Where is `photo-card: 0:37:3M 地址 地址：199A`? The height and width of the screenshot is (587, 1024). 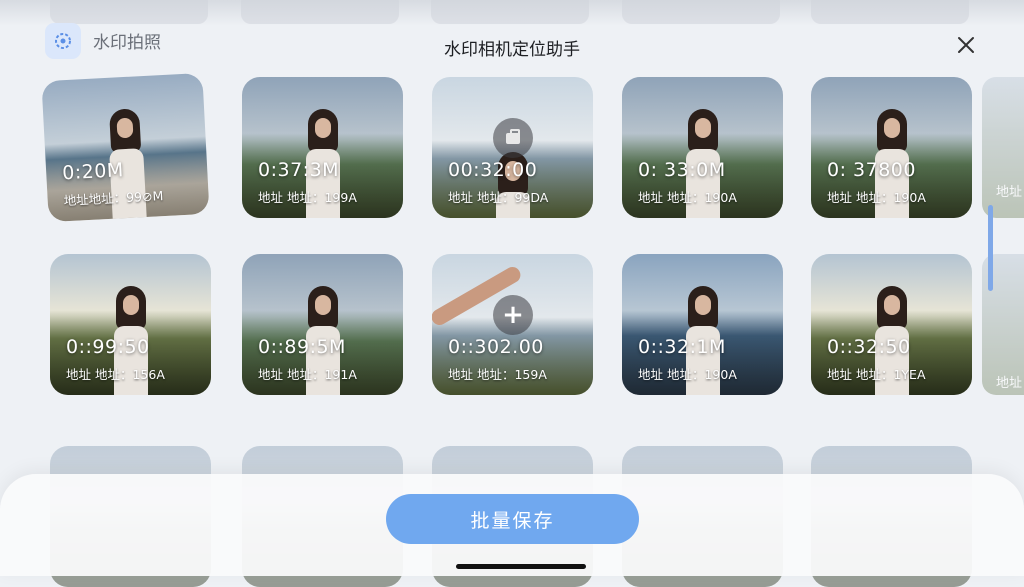
photo-card: 0:37:3M 地址 地址：199A is located at coordinates (322, 147).